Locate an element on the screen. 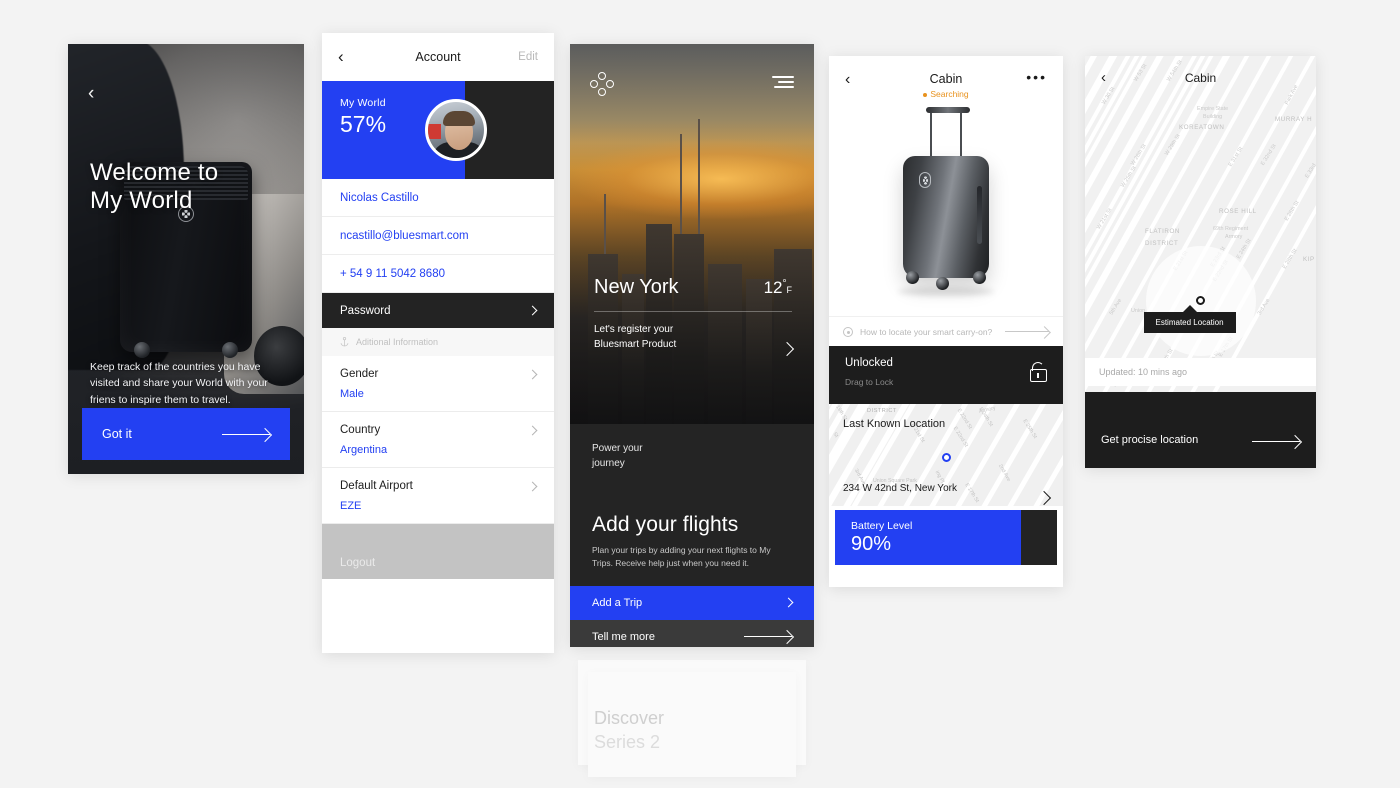 This screenshot has height=788, width=1400. battery-level-panel: Battery Level 90% is located at coordinates (946, 537).